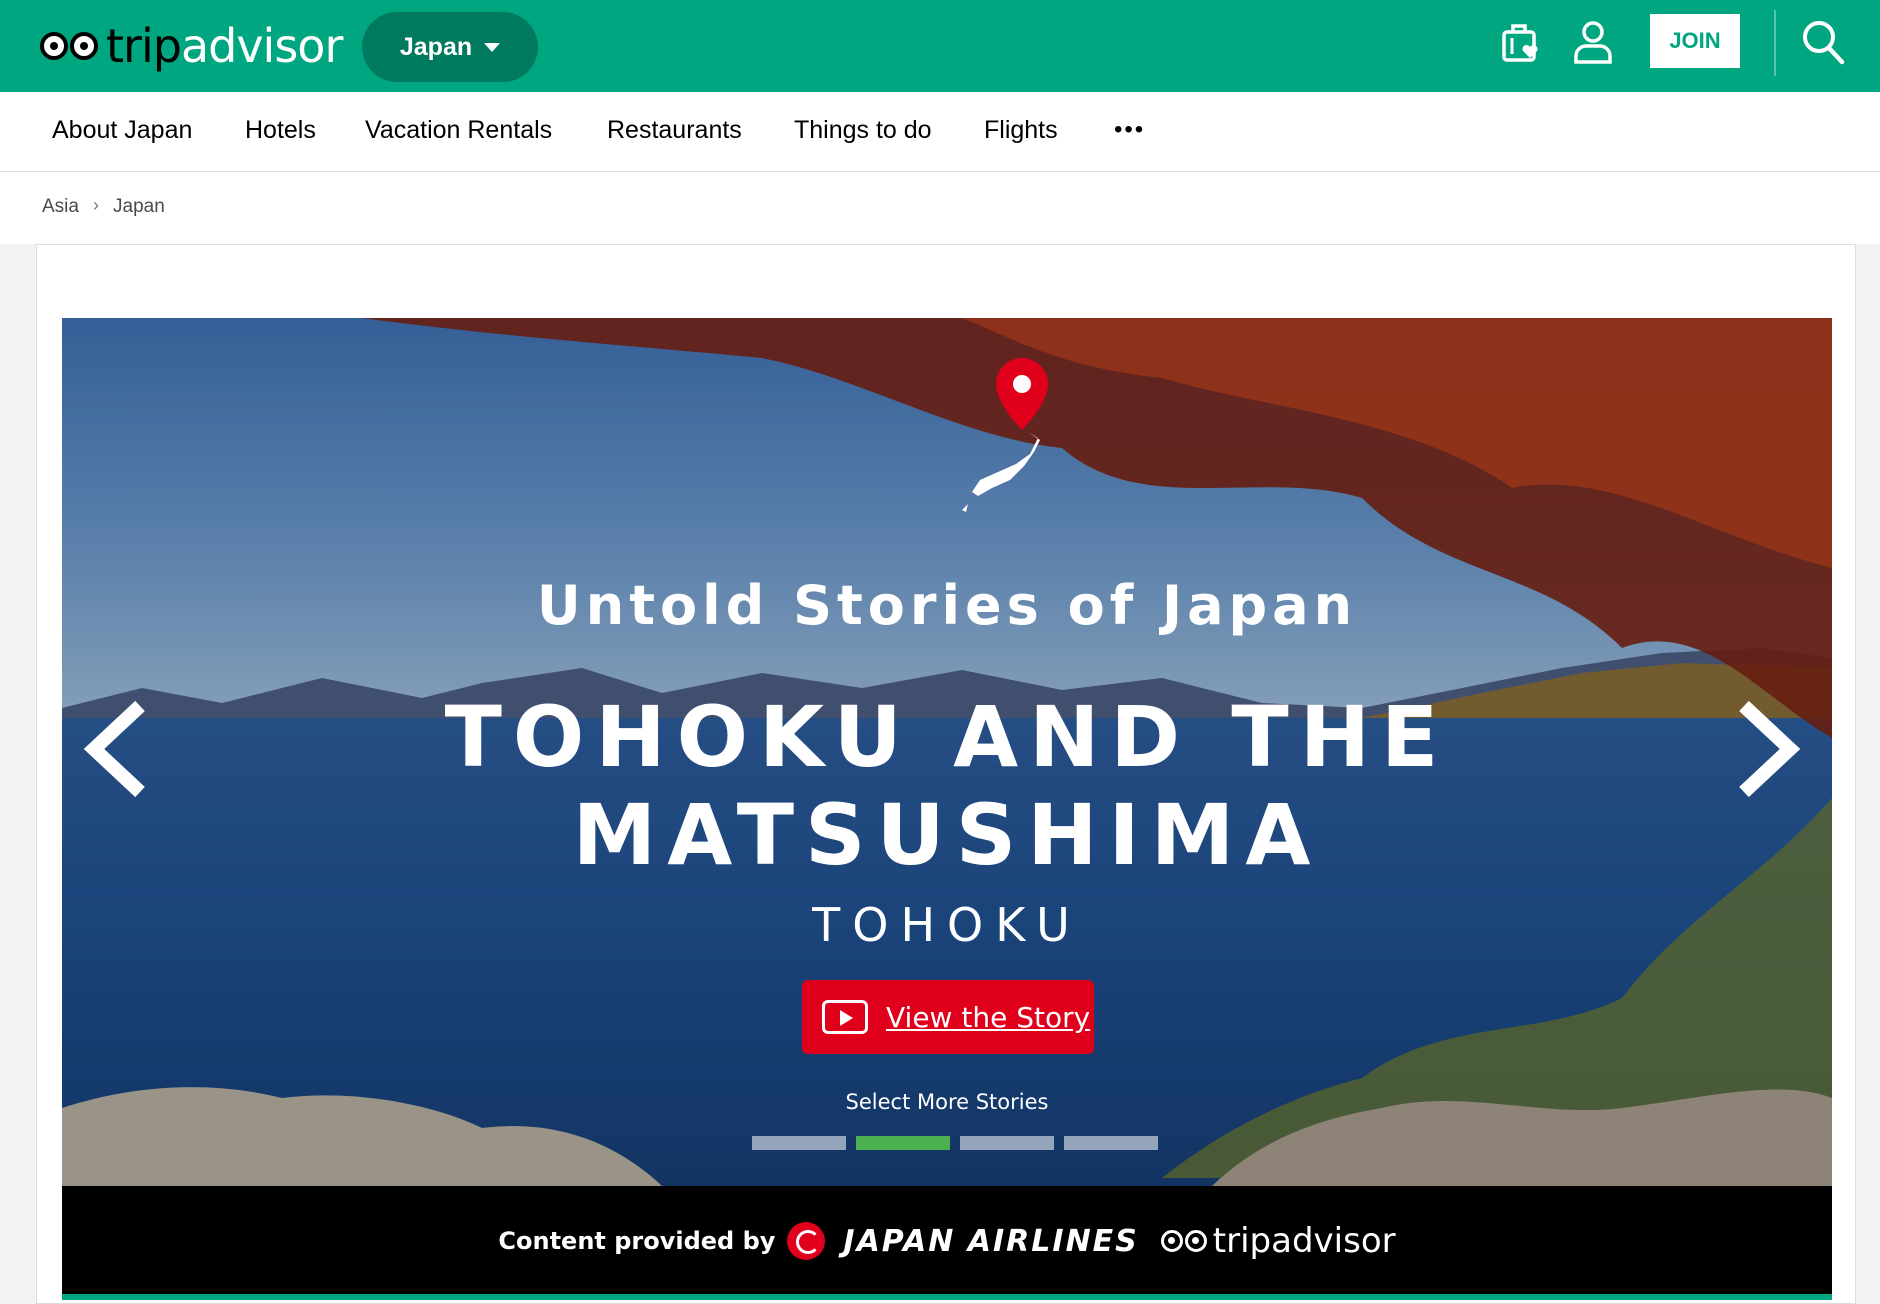 This screenshot has width=1880, height=1304. Describe the element at coordinates (436, 46) in the screenshot. I see `geo-label: Japan` at that location.